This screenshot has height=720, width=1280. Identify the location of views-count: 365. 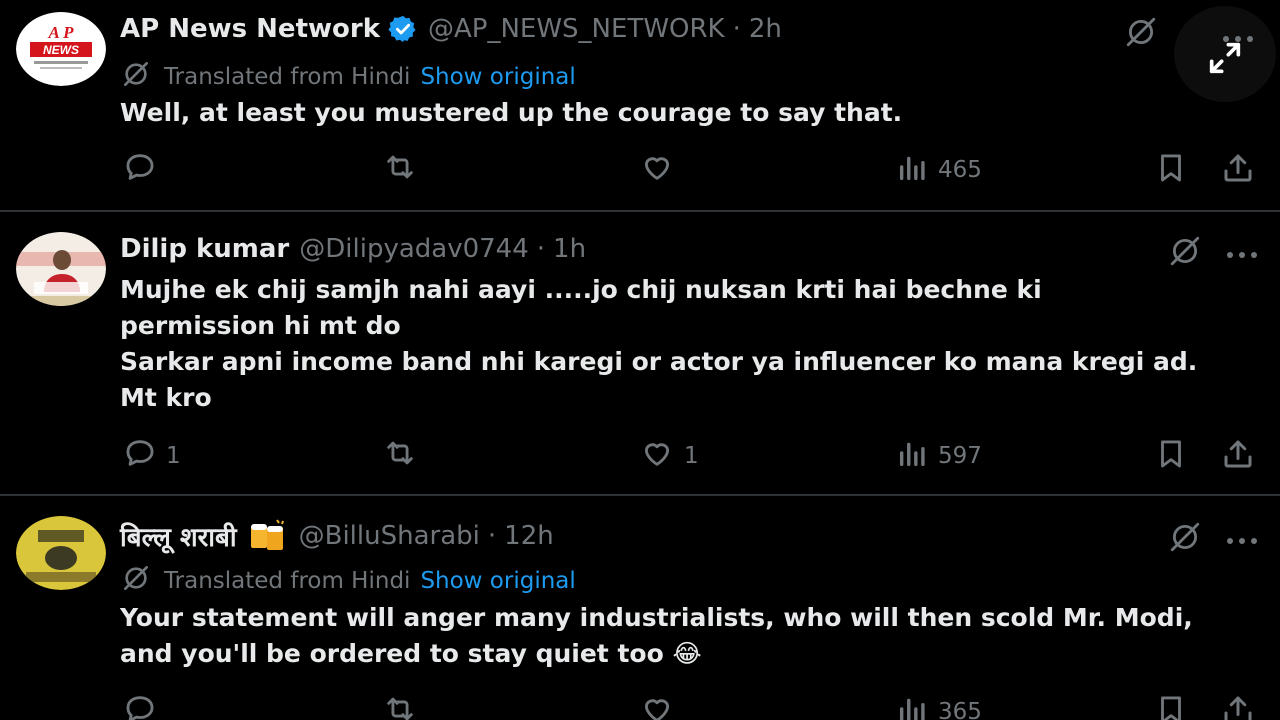
(960, 709).